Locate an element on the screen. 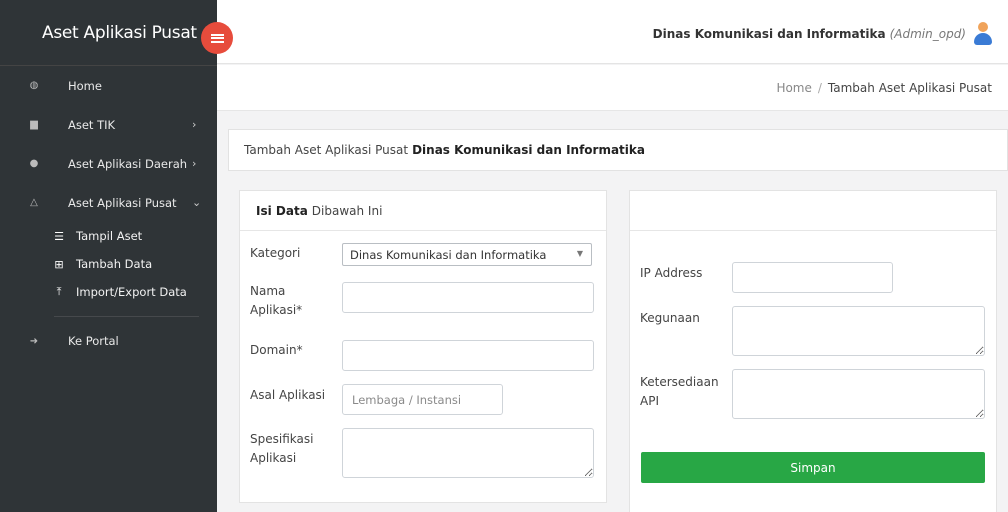  sidebar-item-aset-tik: ▆ Aset TIK › is located at coordinates (108, 124).